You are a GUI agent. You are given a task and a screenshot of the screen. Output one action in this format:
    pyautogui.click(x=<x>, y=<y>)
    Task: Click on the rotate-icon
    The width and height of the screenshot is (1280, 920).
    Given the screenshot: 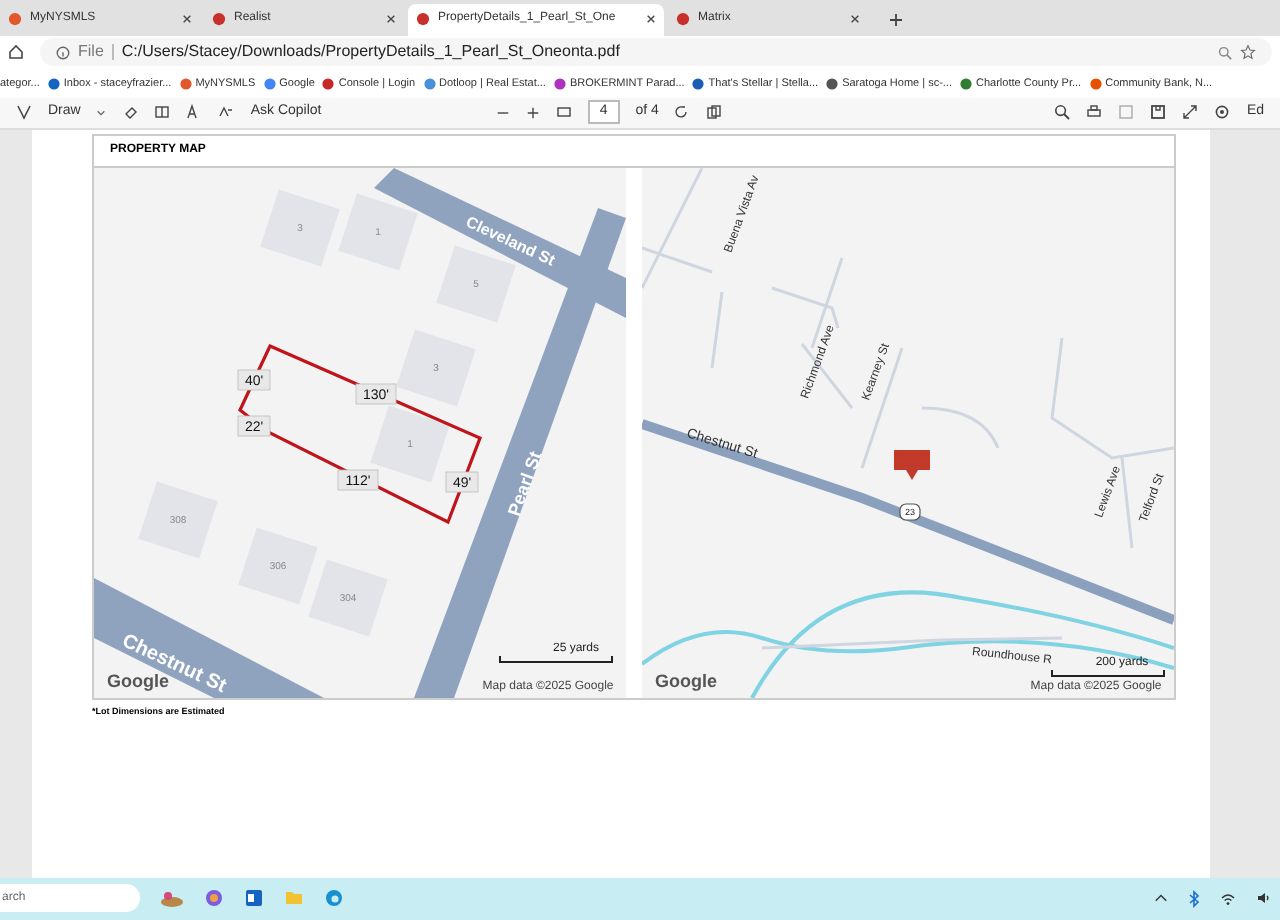 What is the action you would take?
    pyautogui.click(x=682, y=112)
    